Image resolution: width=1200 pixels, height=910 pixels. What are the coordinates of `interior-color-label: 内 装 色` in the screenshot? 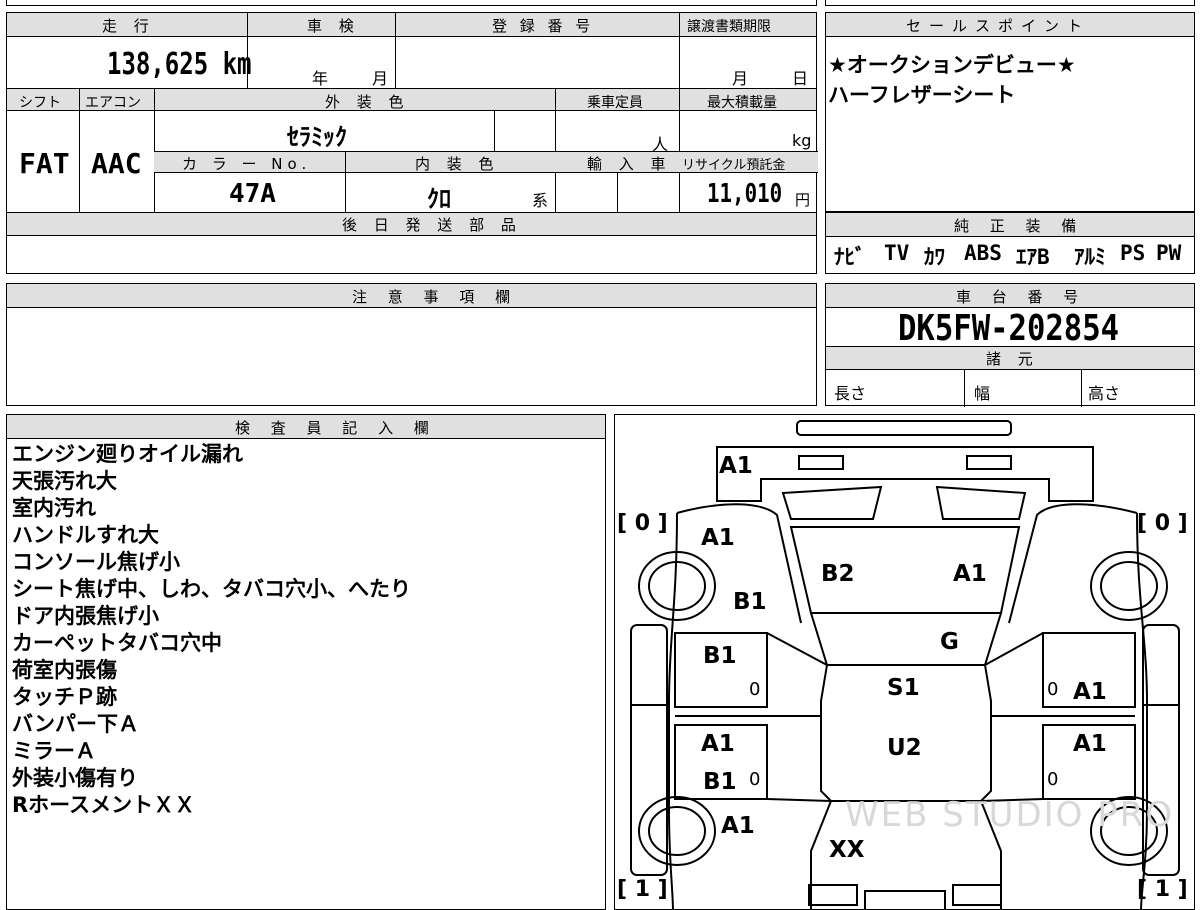 It's located at (457, 164).